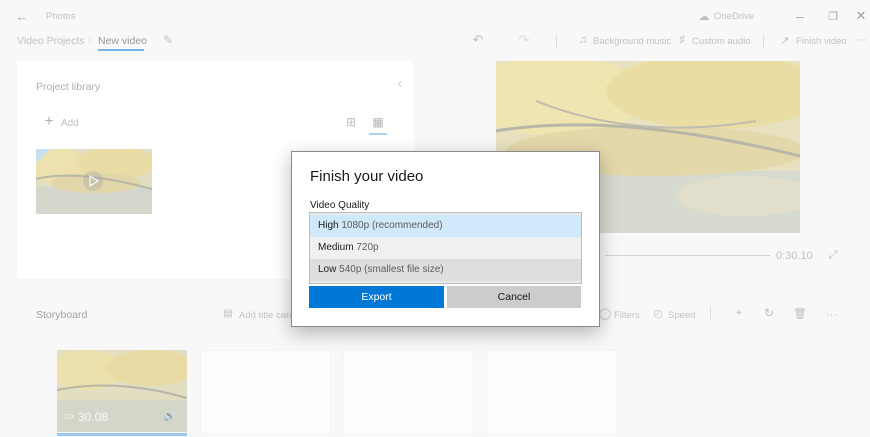  What do you see at coordinates (340, 205) in the screenshot?
I see `video-quality-label: Video Quality` at bounding box center [340, 205].